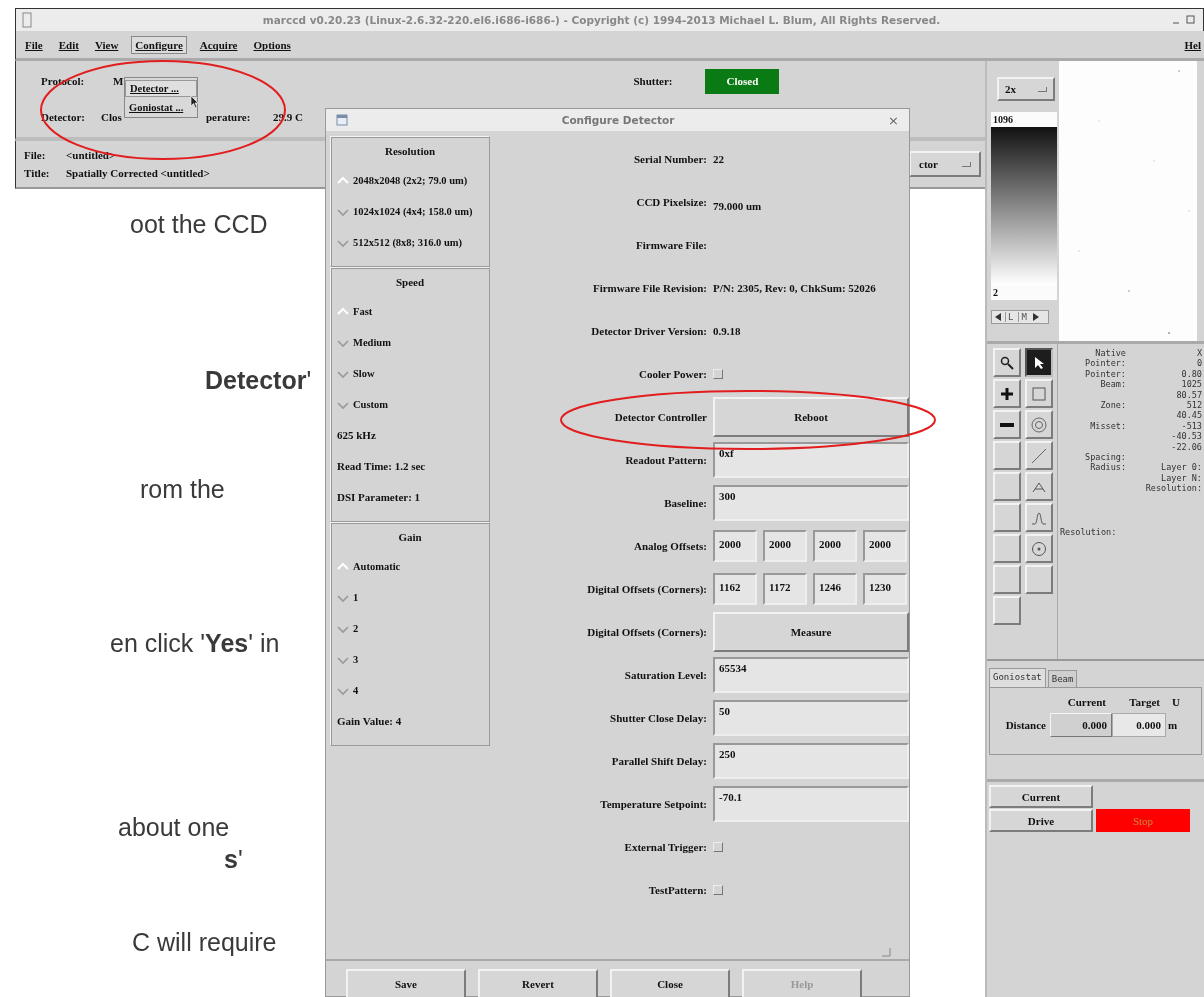  What do you see at coordinates (68, 44) in the screenshot?
I see `menu-item: Edit` at bounding box center [68, 44].